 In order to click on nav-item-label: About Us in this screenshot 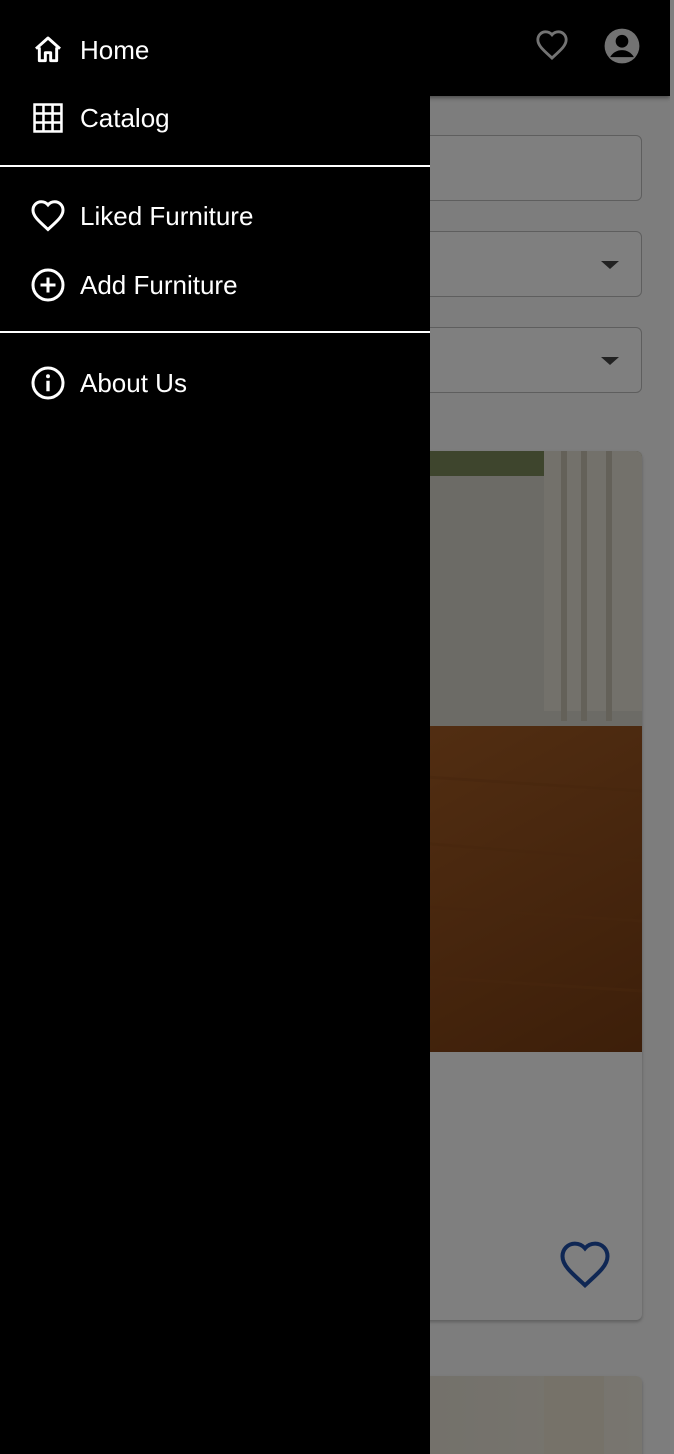, I will do `click(133, 383)`.